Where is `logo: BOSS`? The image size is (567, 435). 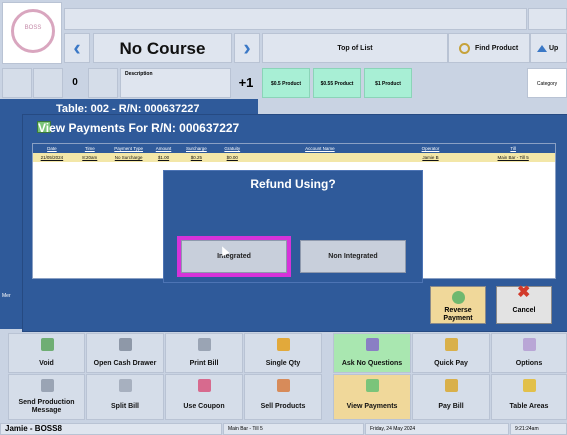 logo: BOSS is located at coordinates (32, 33).